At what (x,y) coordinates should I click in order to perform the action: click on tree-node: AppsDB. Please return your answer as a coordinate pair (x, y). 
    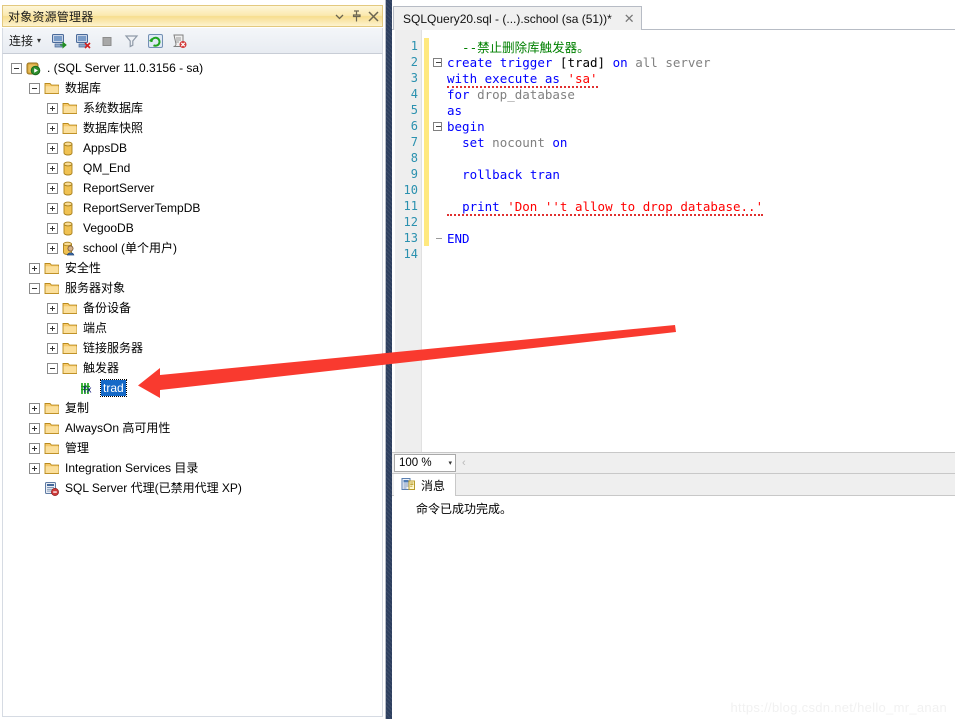
    Looking at the image, I should click on (192, 148).